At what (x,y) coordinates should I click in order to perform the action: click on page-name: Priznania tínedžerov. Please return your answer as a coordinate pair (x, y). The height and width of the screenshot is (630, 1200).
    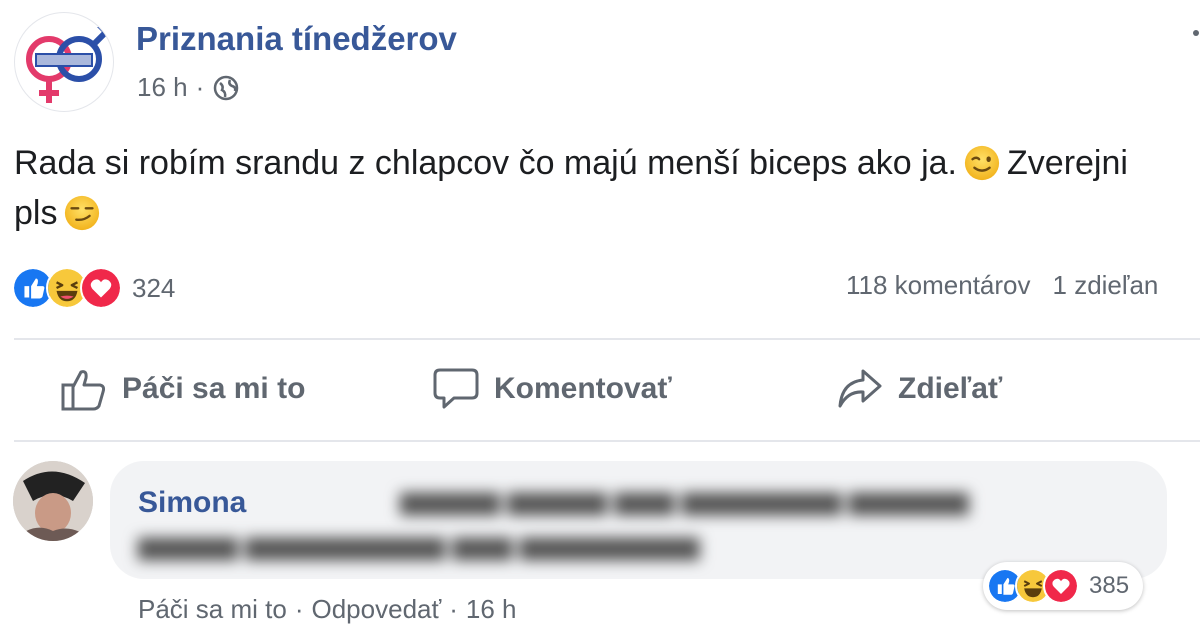
    Looking at the image, I should click on (296, 39).